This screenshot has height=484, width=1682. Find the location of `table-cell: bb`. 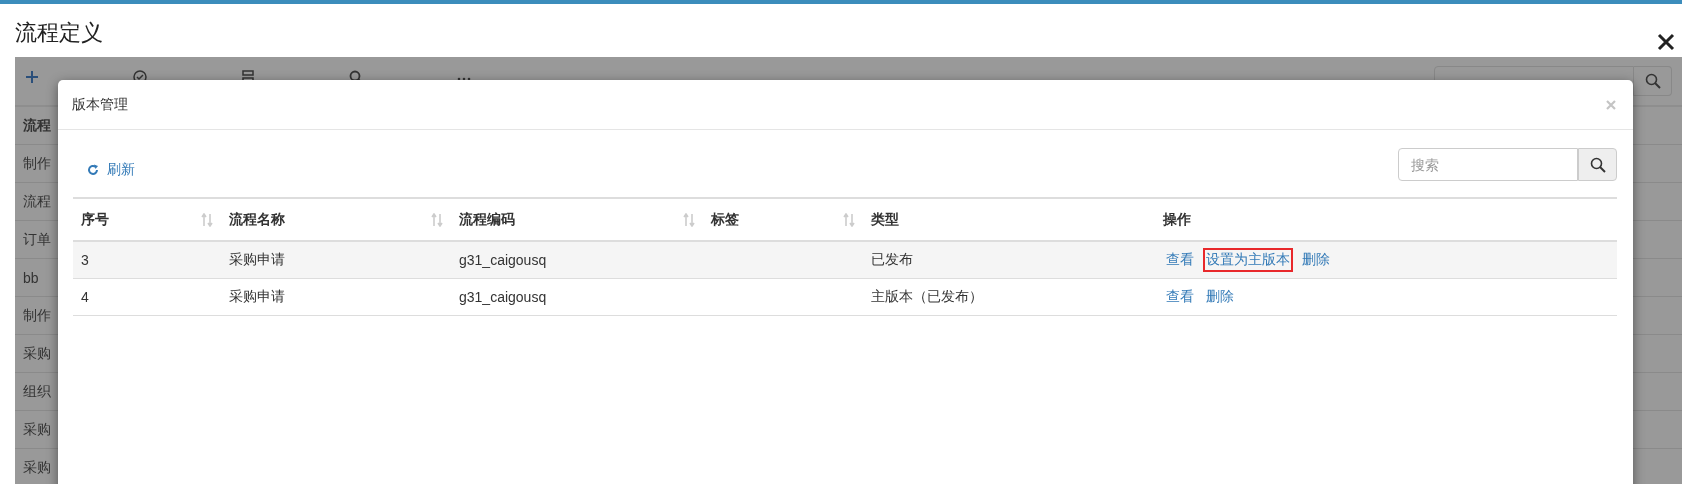

table-cell: bb is located at coordinates (31, 277).